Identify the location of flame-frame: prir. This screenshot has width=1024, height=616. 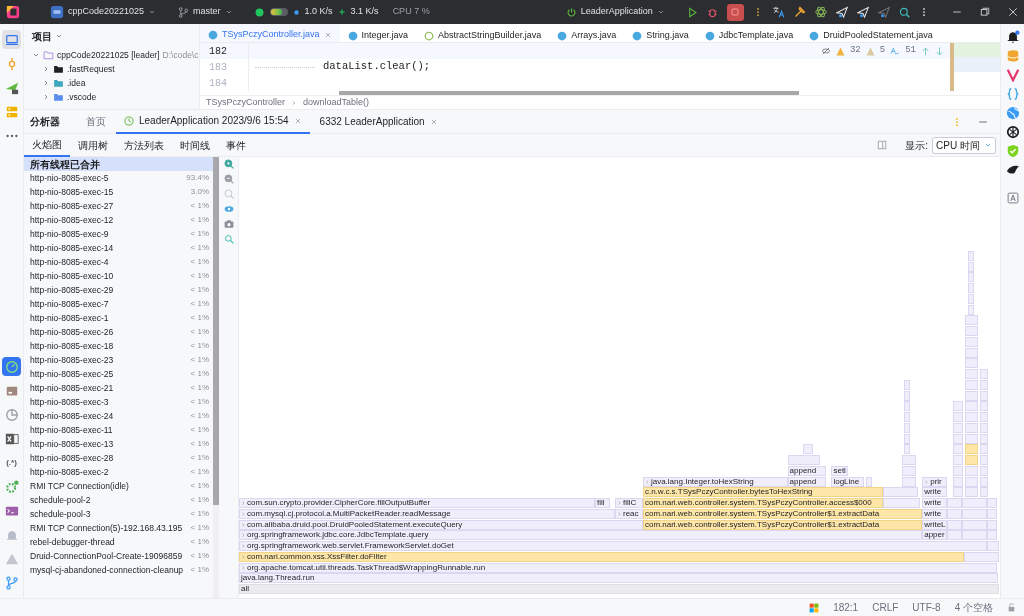
(935, 481).